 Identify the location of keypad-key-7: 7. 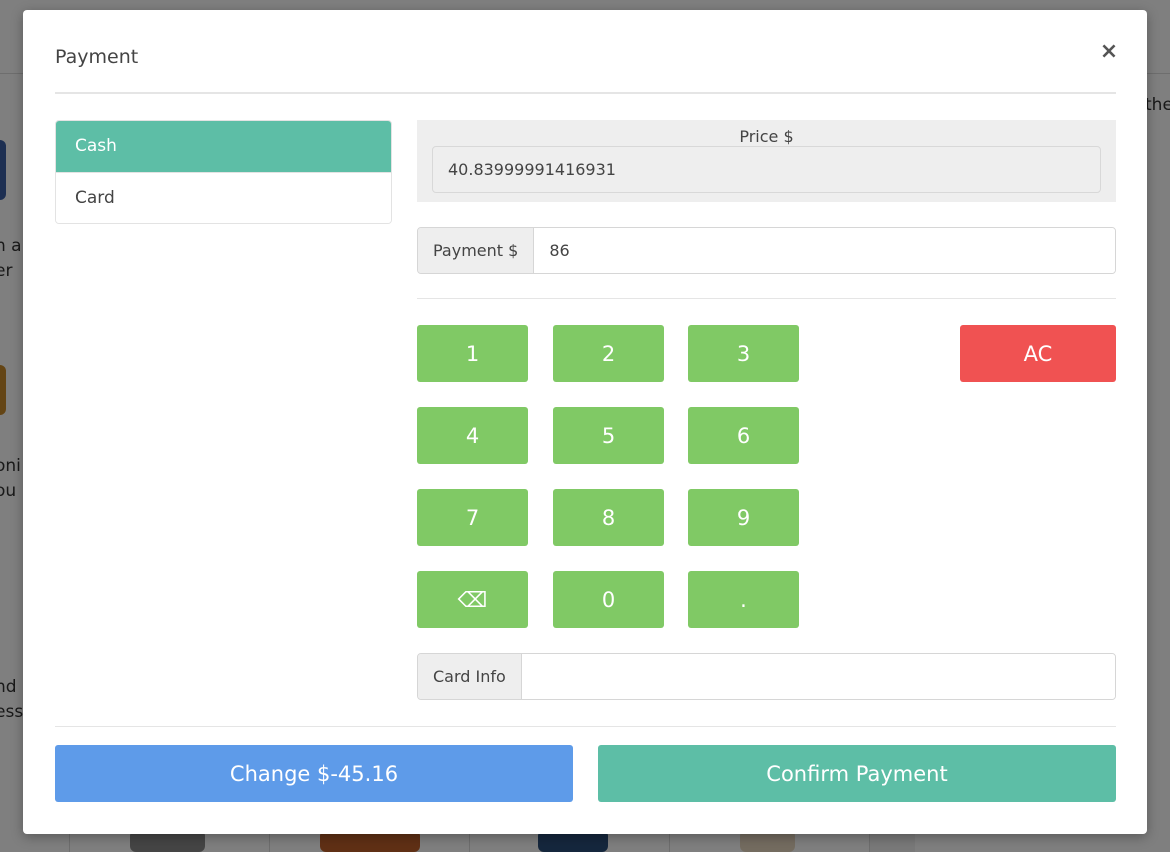
(472, 517).